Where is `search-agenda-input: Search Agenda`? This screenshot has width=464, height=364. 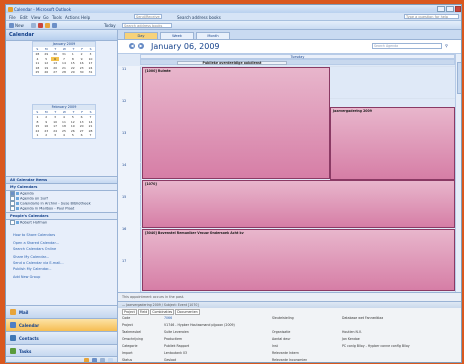 search-agenda-input: Search Agenda is located at coordinates (407, 46).